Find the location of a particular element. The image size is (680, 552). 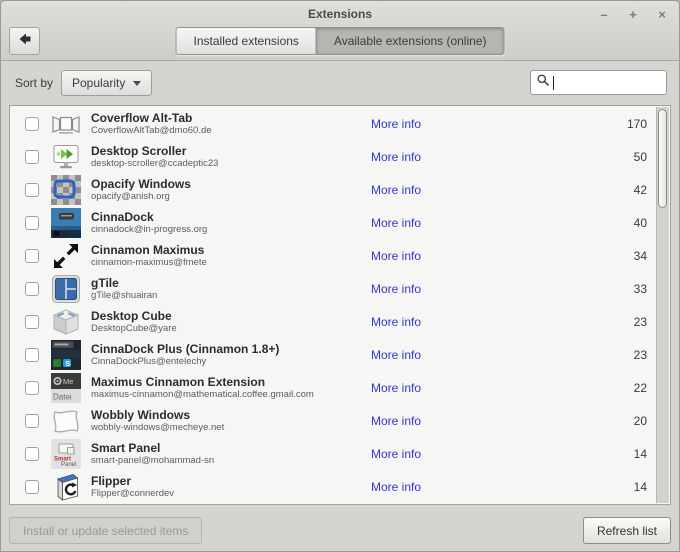

extension-text: Flipper Flipper@connerdev is located at coordinates (231, 487).